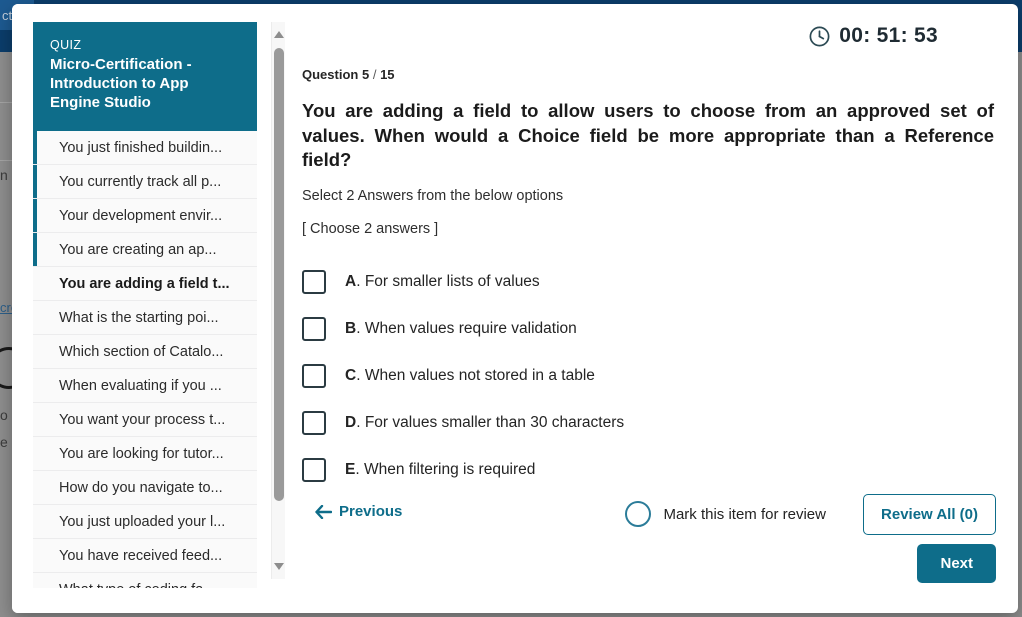  I want to click on answer-option-text: For smaller lists of values, so click(452, 282).